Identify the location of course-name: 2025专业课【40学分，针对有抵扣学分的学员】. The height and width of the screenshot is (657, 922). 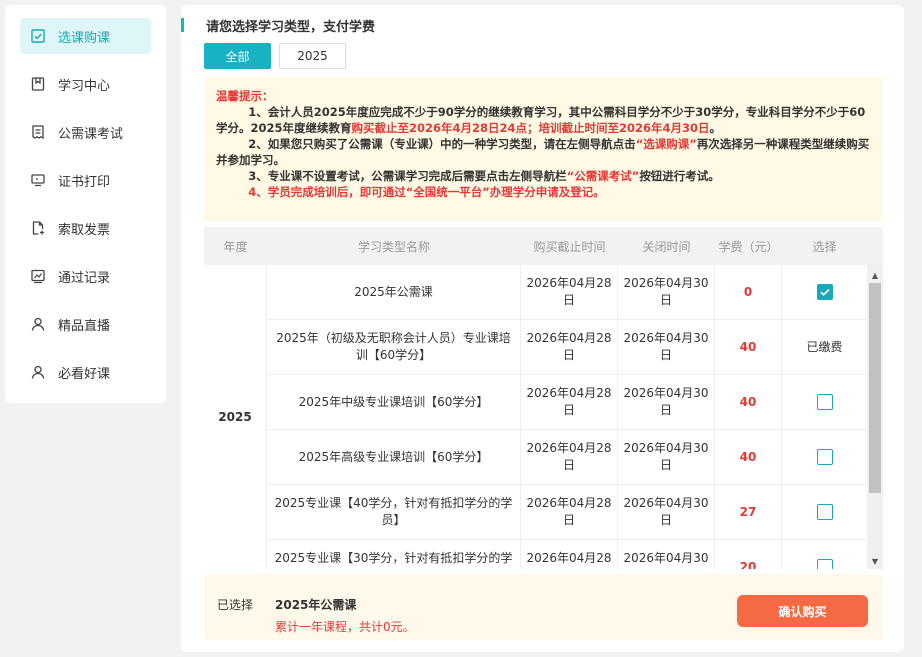
(394, 512).